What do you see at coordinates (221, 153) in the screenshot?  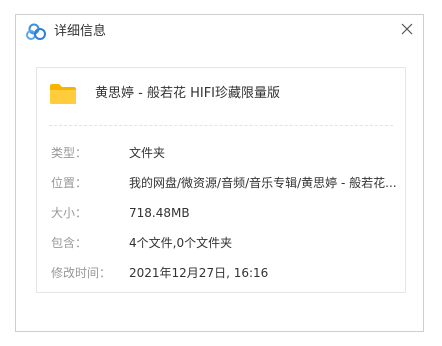 I see `detail-row-type: 类型： 文件夹` at bounding box center [221, 153].